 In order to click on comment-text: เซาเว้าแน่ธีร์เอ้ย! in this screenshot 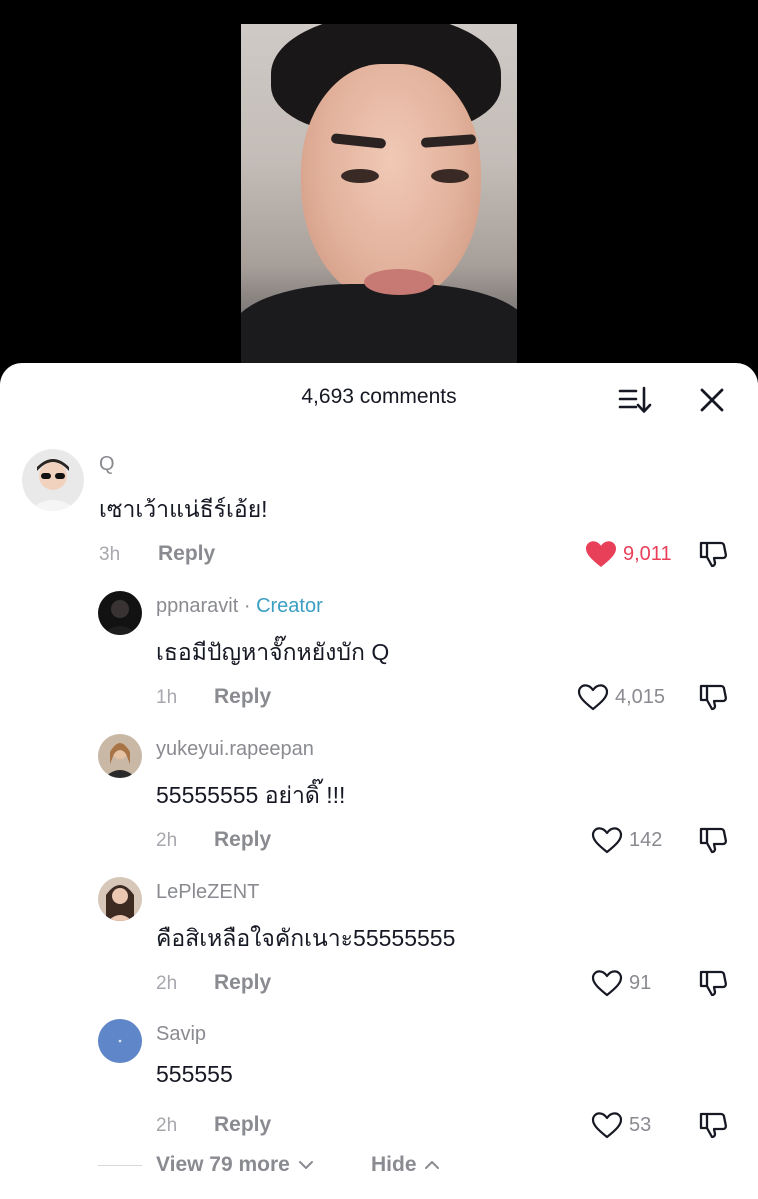, I will do `click(183, 509)`.